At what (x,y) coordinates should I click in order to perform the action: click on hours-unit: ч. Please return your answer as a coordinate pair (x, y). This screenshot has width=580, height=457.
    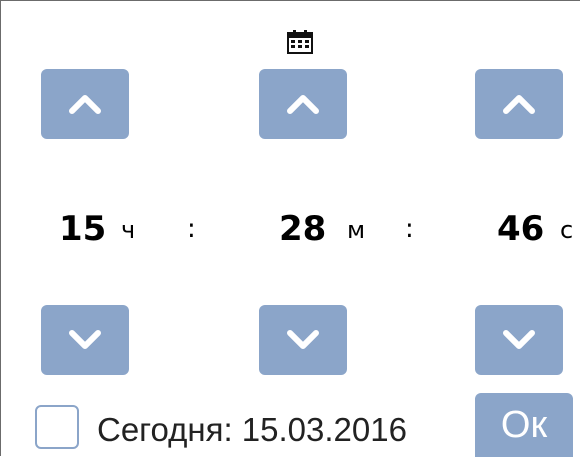
    Looking at the image, I should click on (128, 230).